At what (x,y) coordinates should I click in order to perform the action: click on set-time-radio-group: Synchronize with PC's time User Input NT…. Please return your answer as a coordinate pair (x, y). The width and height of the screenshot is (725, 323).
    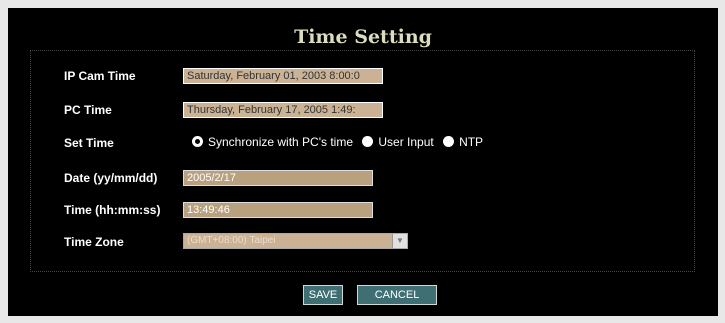
    Looking at the image, I should click on (340, 142).